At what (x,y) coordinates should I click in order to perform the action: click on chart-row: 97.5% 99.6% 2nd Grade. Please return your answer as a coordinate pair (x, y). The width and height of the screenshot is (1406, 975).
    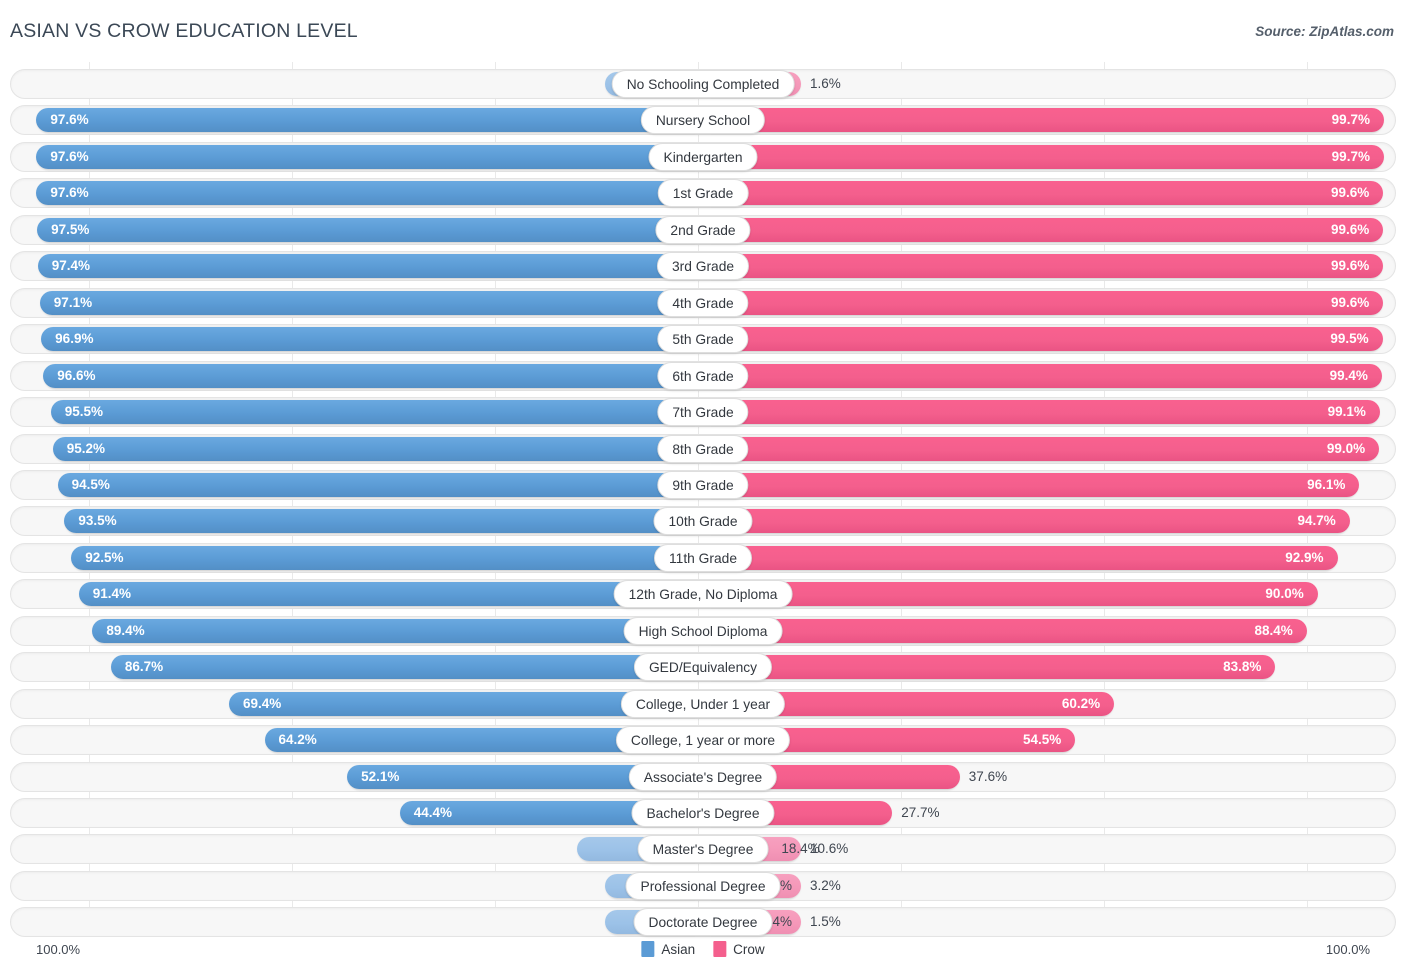
    Looking at the image, I should click on (703, 229).